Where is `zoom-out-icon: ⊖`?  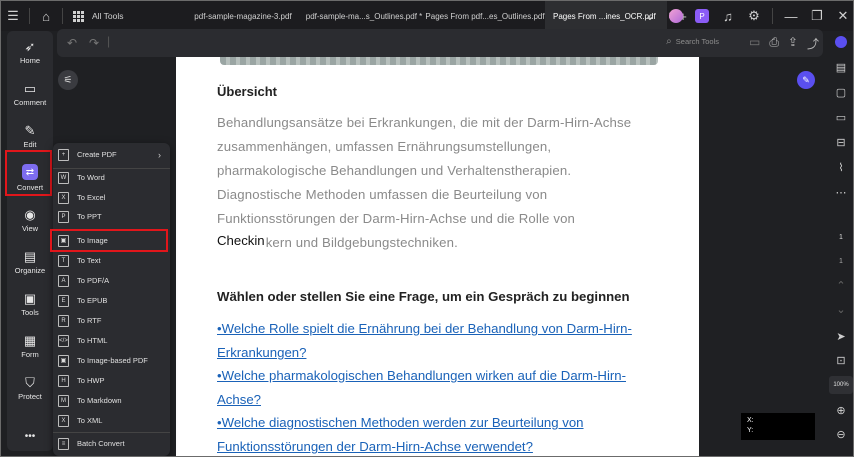
zoom-out-icon: ⊖ is located at coordinates (840, 434).